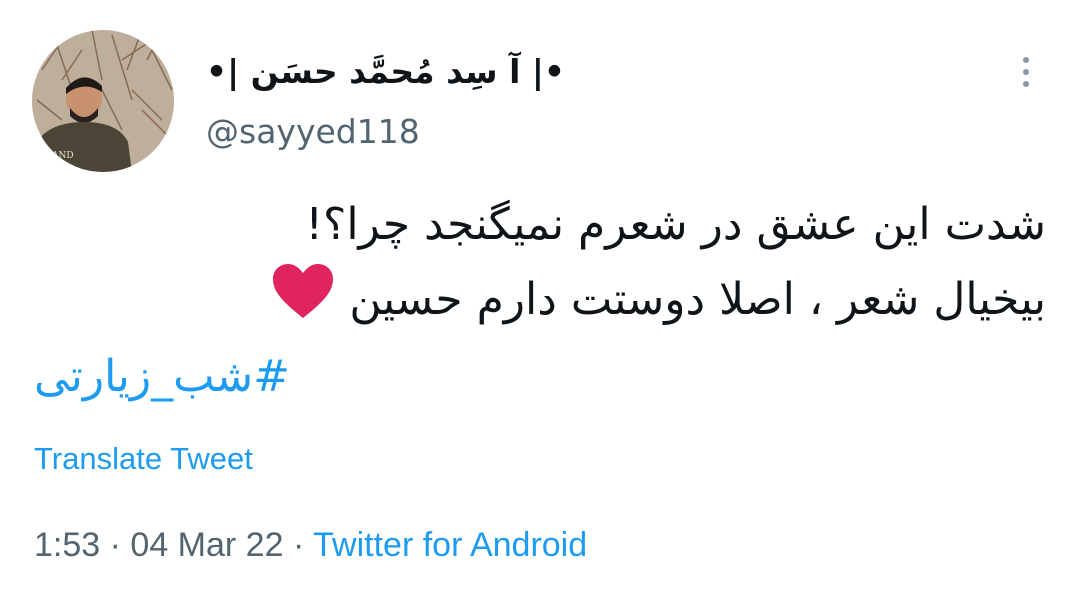 This screenshot has height=599, width=1080. What do you see at coordinates (143, 459) in the screenshot?
I see `translate-tweet-link: Translate Tweet` at bounding box center [143, 459].